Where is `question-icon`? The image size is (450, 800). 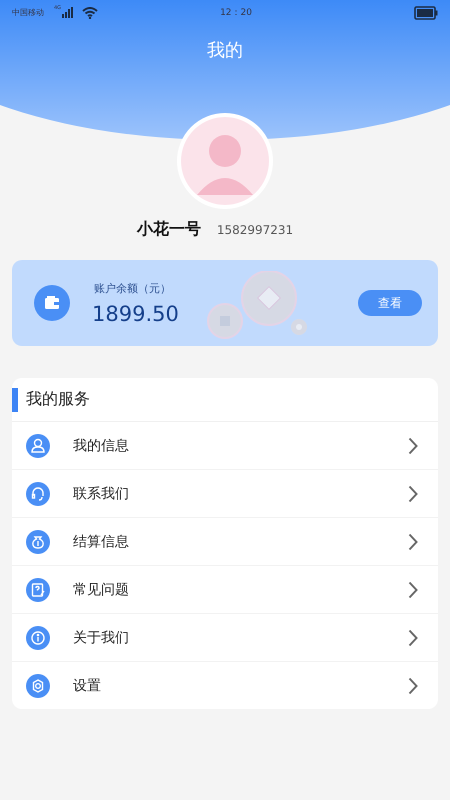 question-icon is located at coordinates (38, 590).